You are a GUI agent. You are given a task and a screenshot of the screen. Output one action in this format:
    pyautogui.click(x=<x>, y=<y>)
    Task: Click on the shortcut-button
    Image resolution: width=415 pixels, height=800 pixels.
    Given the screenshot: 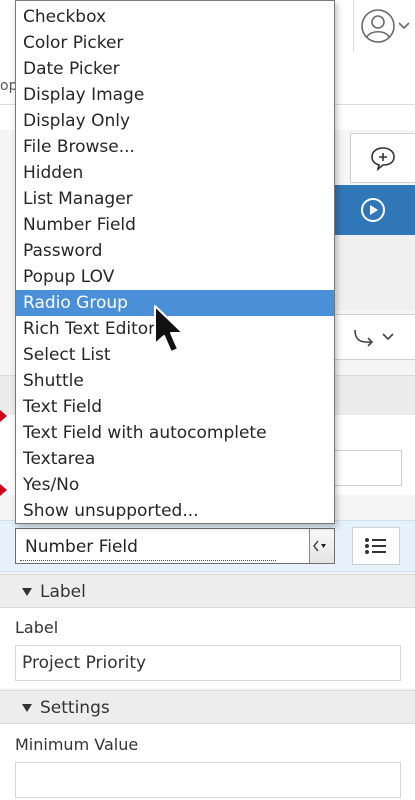 What is the action you would take?
    pyautogui.click(x=372, y=337)
    